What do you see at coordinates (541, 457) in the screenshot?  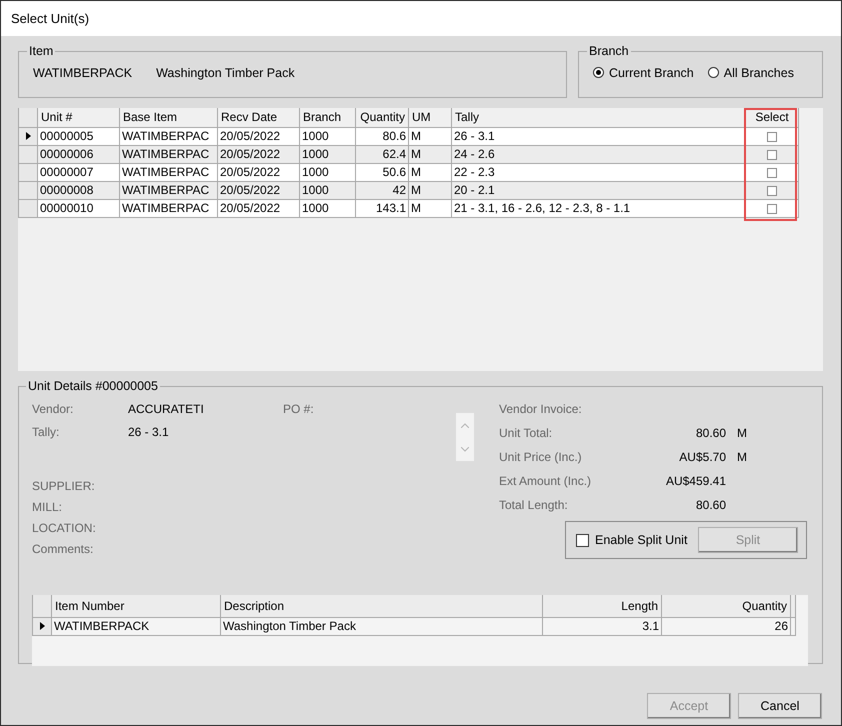 I see `field-label: Unit Price (Inc.)` at bounding box center [541, 457].